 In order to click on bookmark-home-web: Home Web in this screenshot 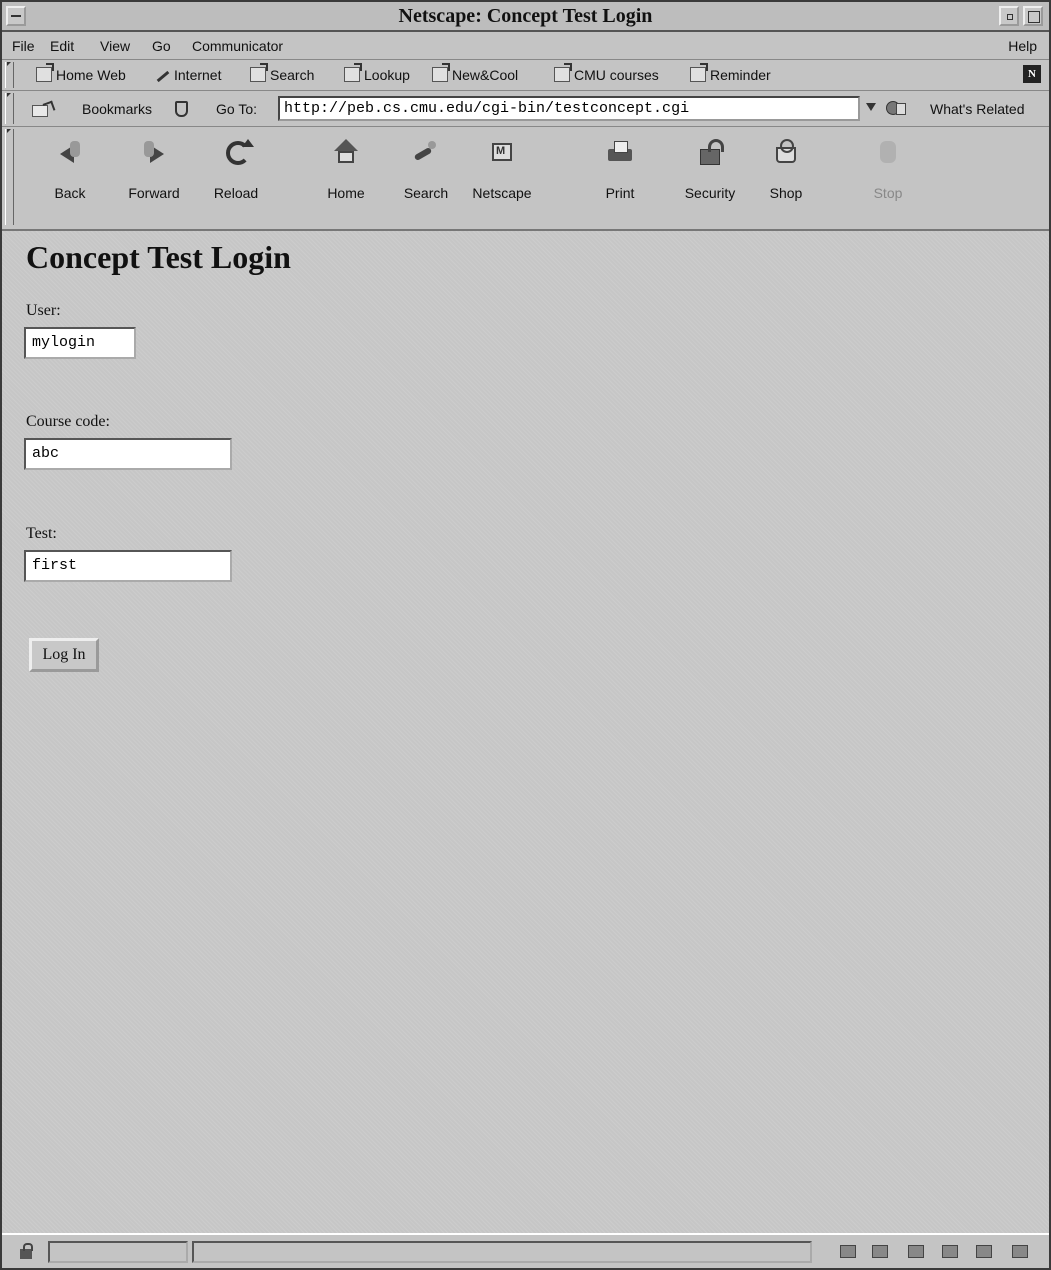, I will do `click(81, 75)`.